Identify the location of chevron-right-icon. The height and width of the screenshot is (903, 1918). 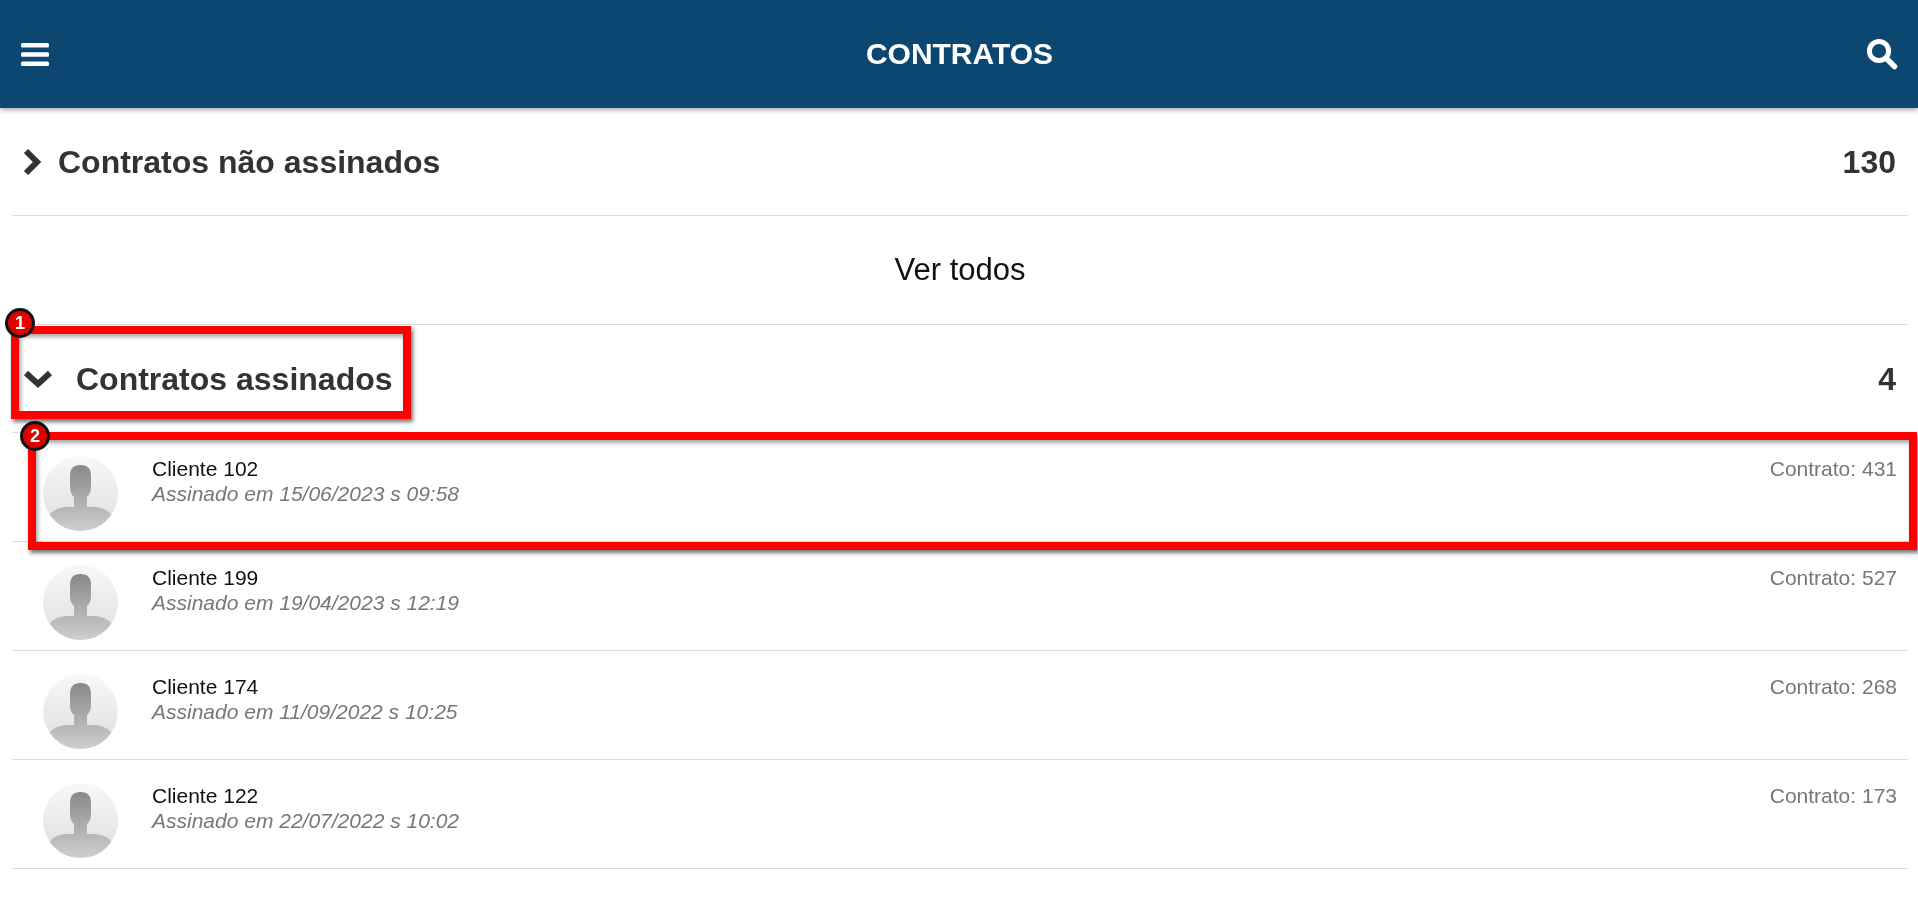
(32, 161).